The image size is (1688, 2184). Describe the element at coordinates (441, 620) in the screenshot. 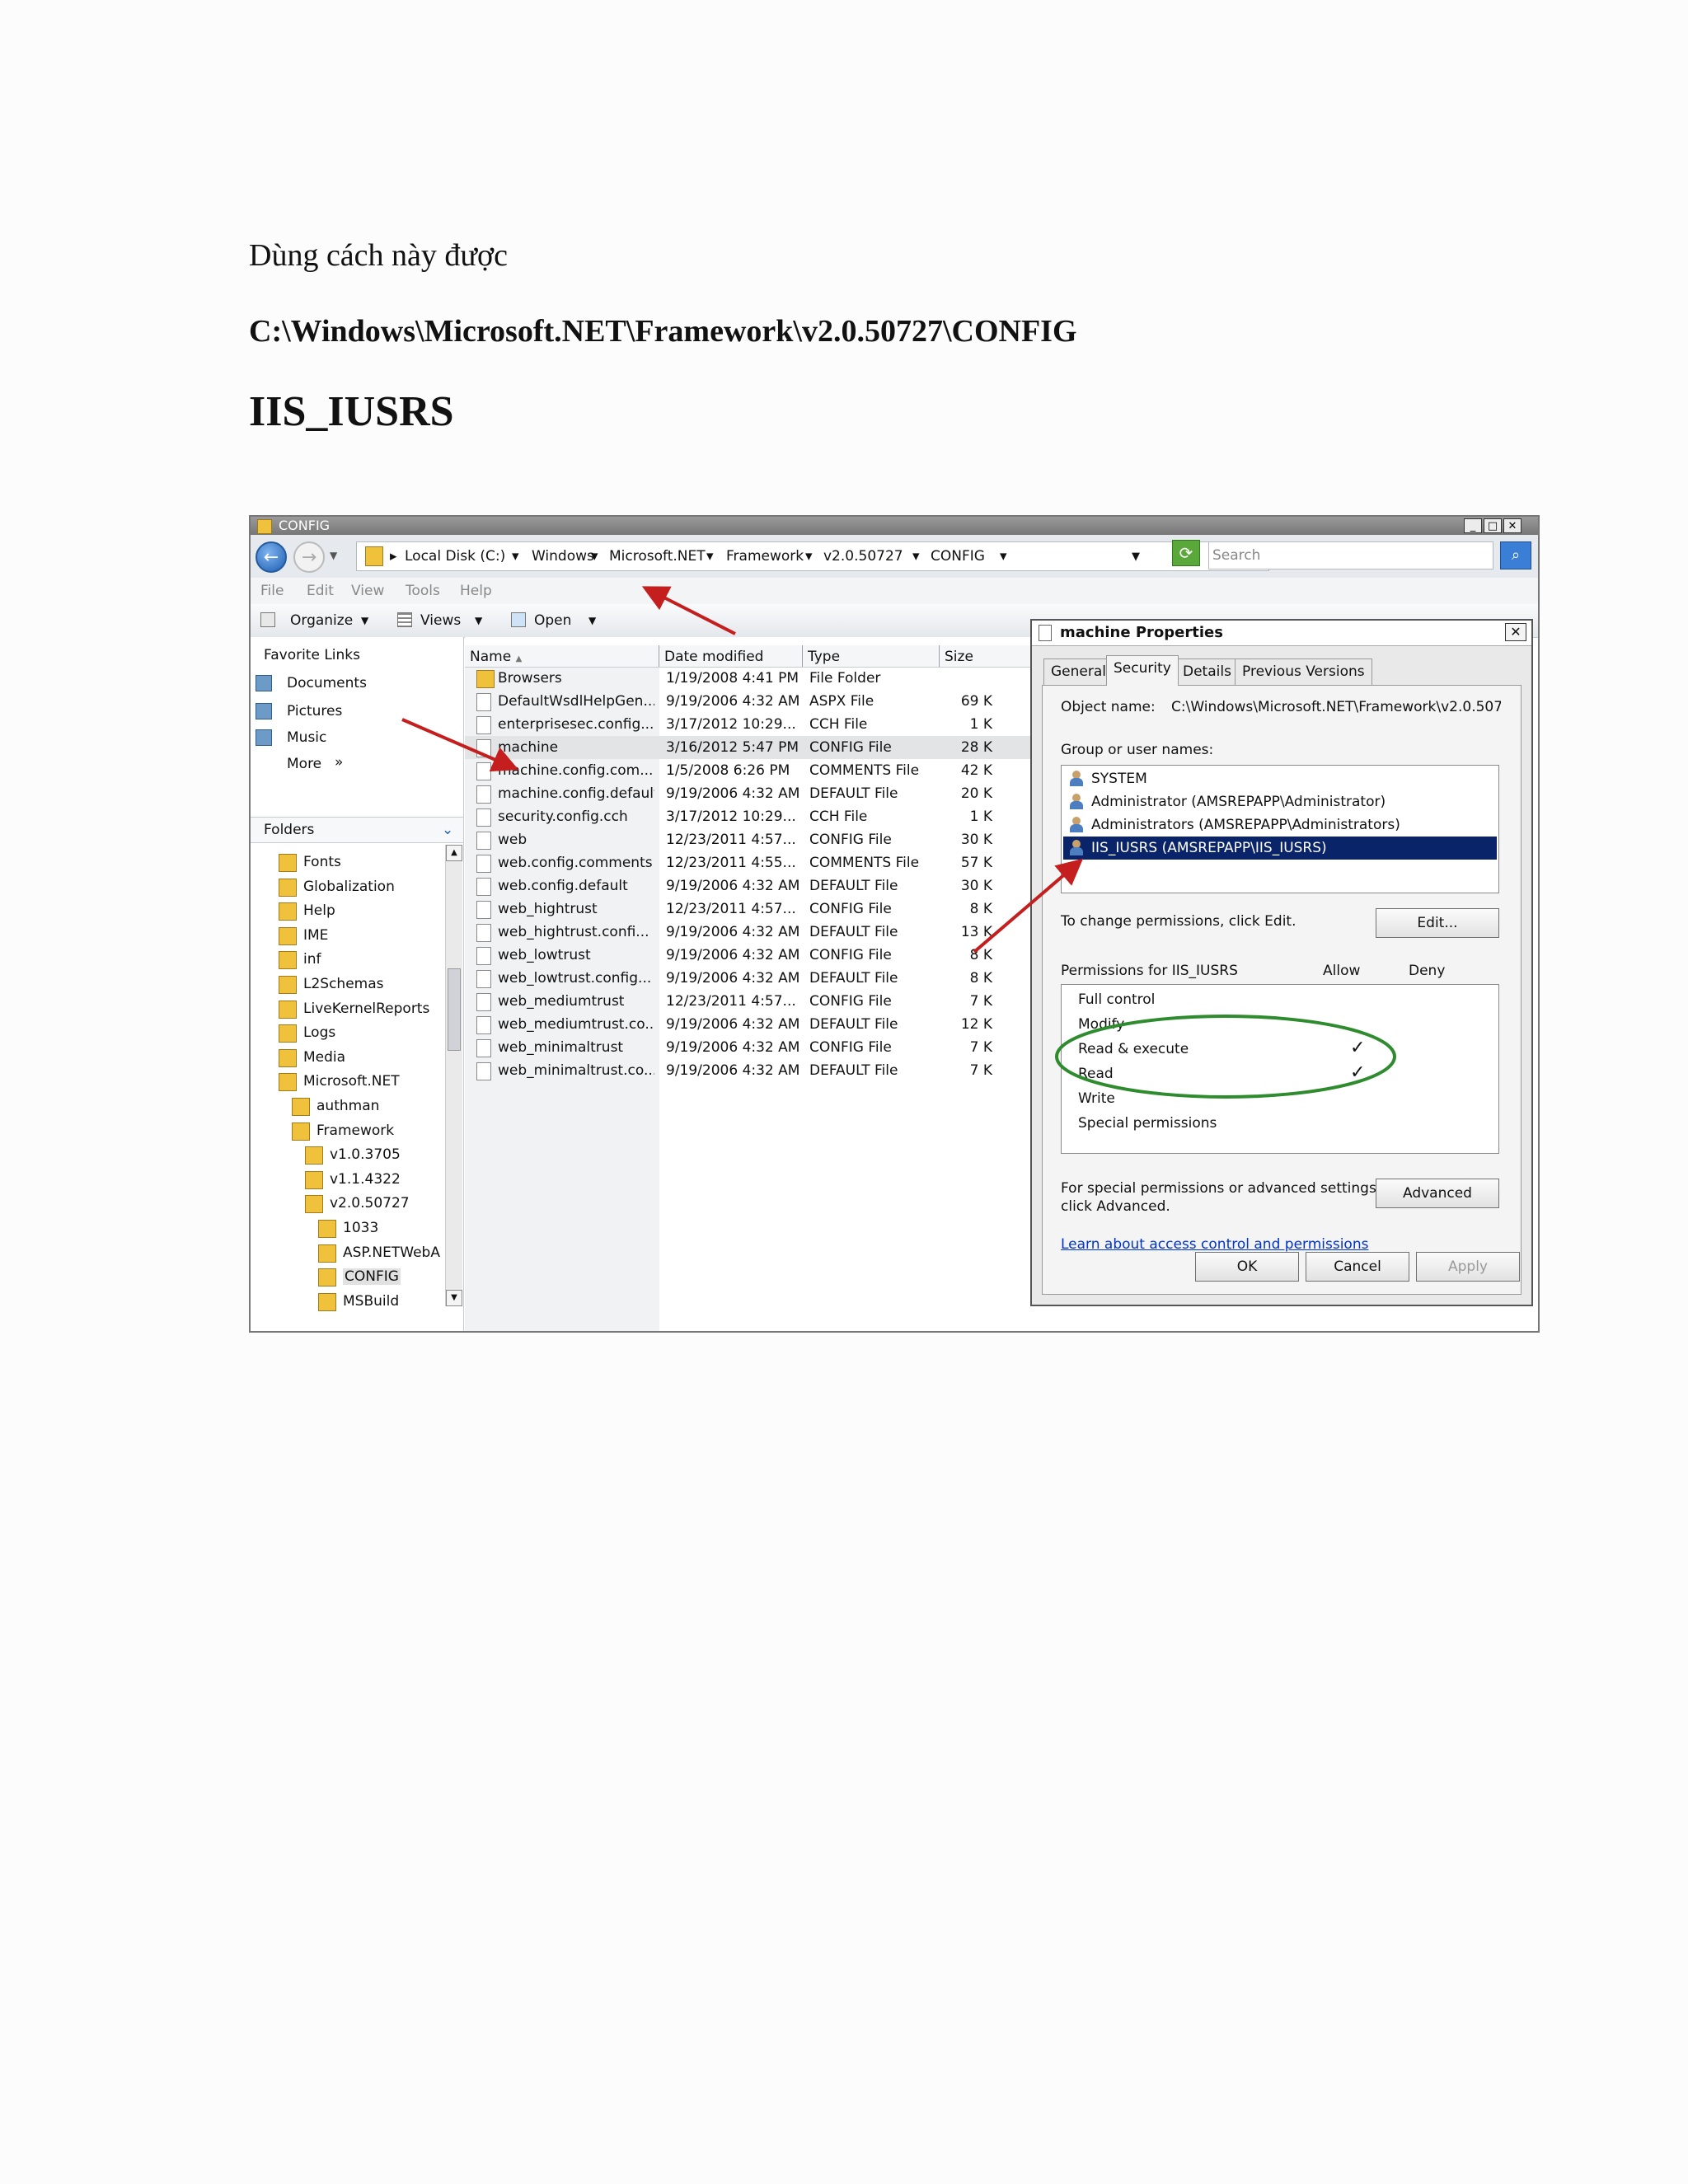

I see `views-button: Views` at that location.